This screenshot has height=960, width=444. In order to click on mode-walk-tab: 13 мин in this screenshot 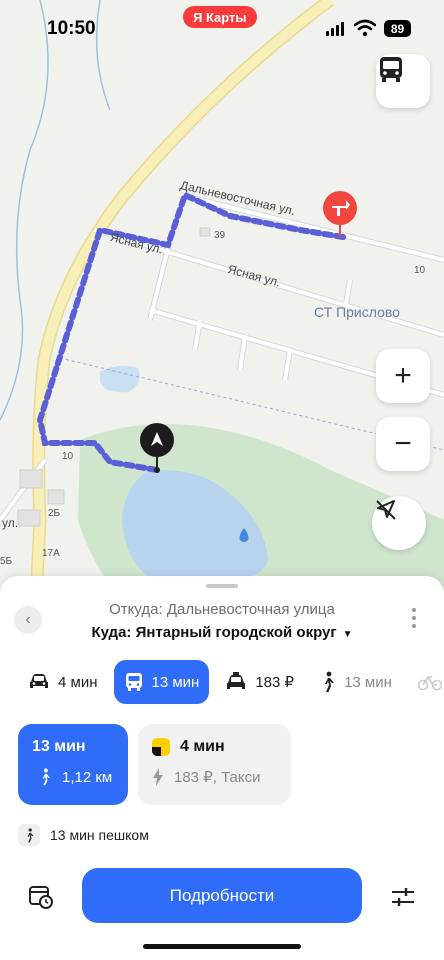, I will do `click(356, 682)`.